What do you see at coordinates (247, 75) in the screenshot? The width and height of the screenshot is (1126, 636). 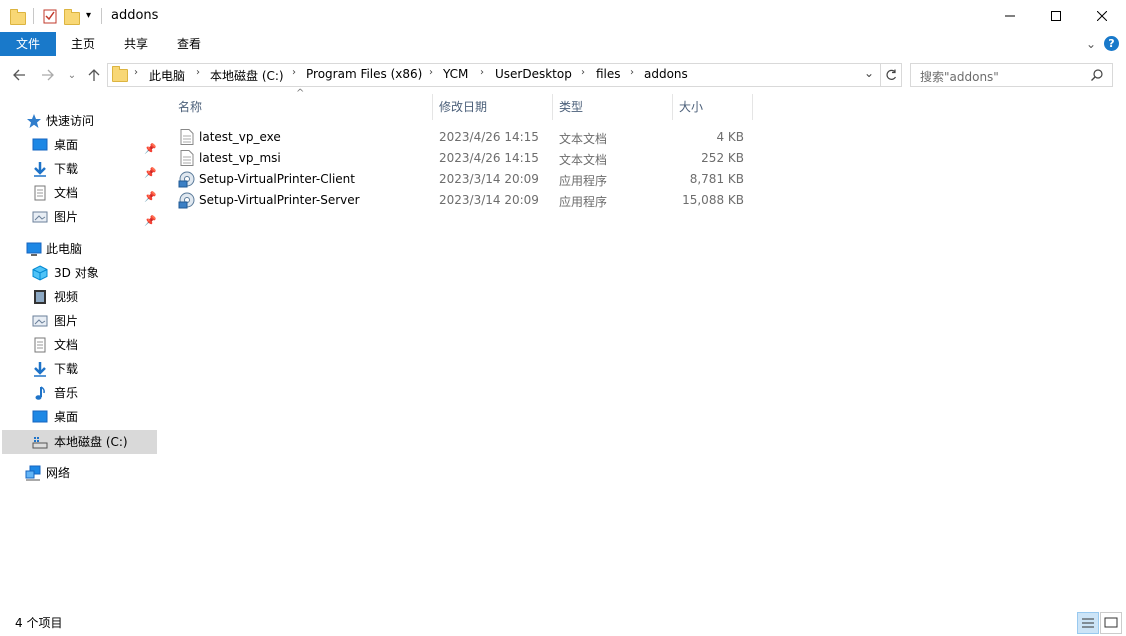 I see `breadcrumb-item: 本地磁盘 (C:)` at bounding box center [247, 75].